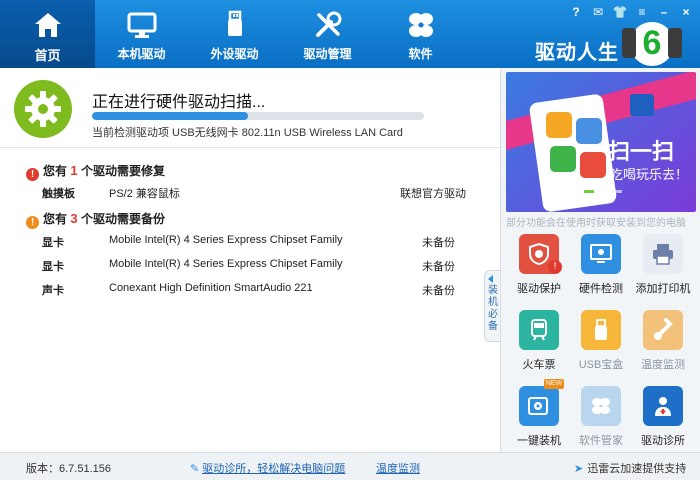 The width and height of the screenshot is (700, 480). What do you see at coordinates (637, 469) in the screenshot?
I see `xunlei-credit-text: 迅雷云加速提供支持` at bounding box center [637, 469].